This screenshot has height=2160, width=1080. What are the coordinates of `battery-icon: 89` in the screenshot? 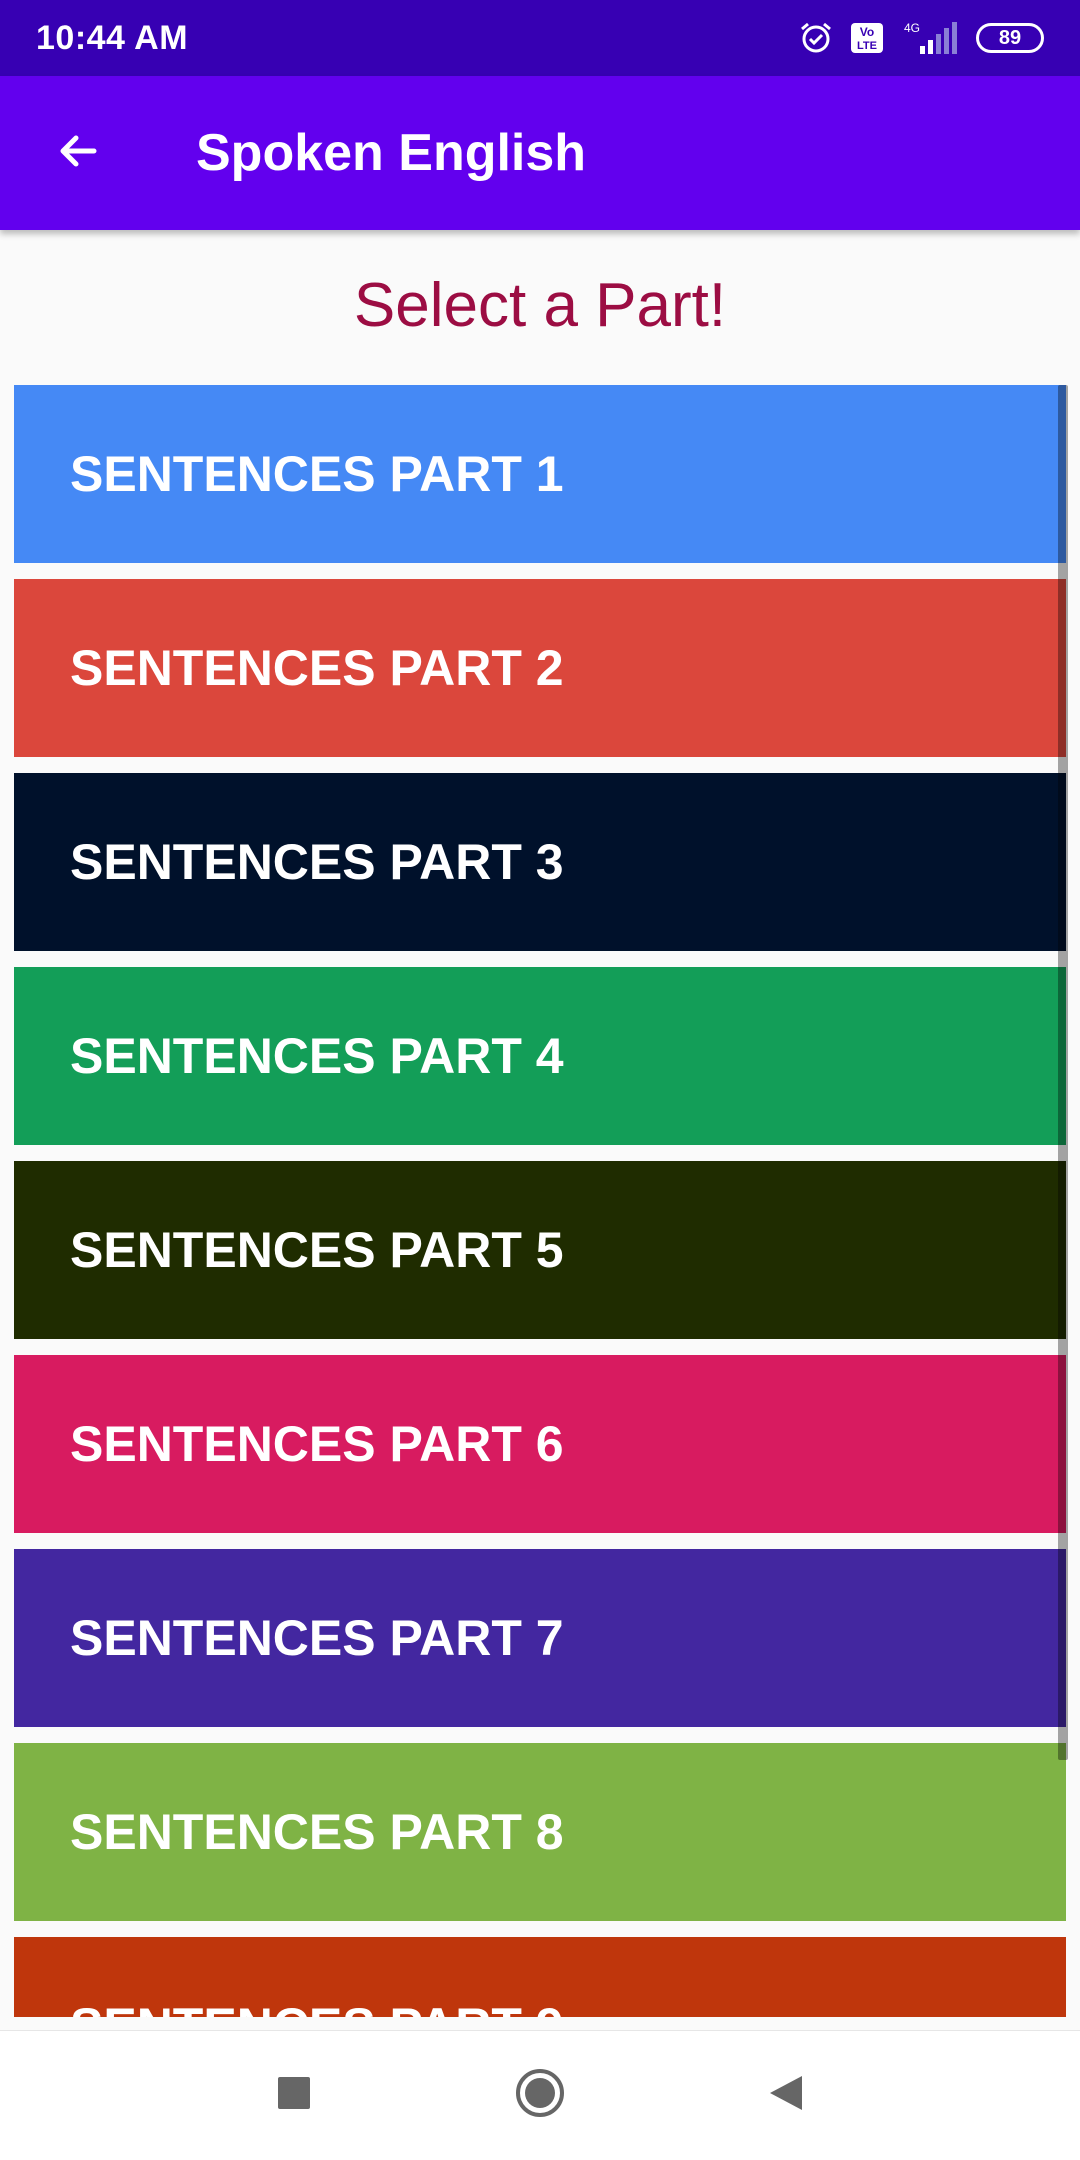 It's located at (1010, 38).